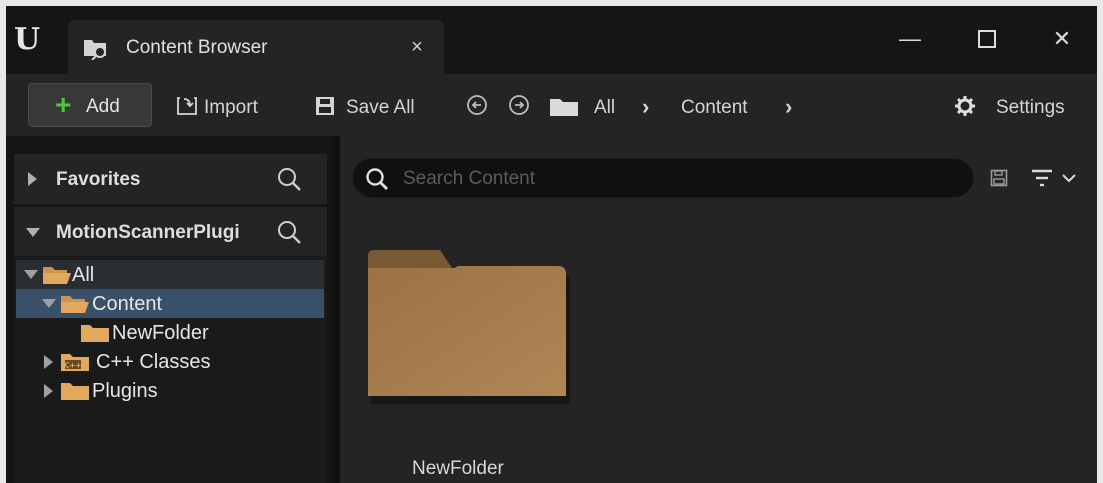 The height and width of the screenshot is (483, 1103). Describe the element at coordinates (604, 108) in the screenshot. I see `breadcrumb-all: All` at that location.